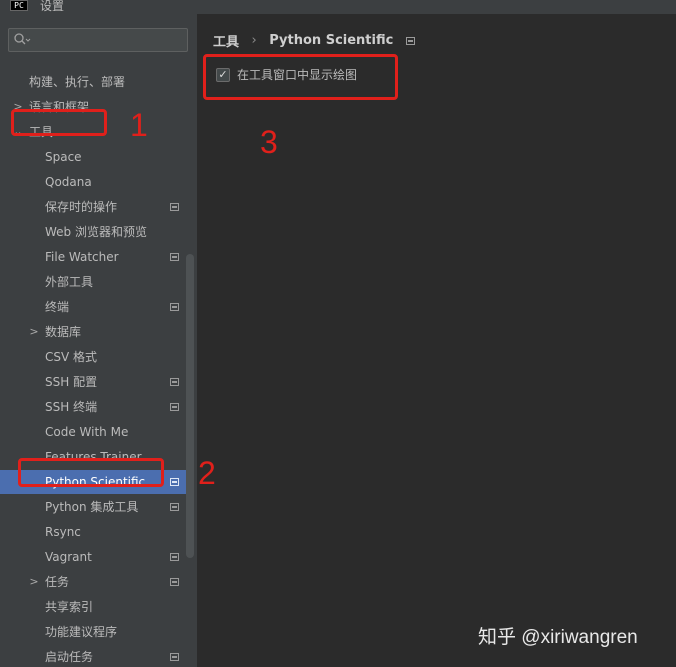 The image size is (676, 667). I want to click on sidebar-item-label: 保存时的操作, so click(81, 207).